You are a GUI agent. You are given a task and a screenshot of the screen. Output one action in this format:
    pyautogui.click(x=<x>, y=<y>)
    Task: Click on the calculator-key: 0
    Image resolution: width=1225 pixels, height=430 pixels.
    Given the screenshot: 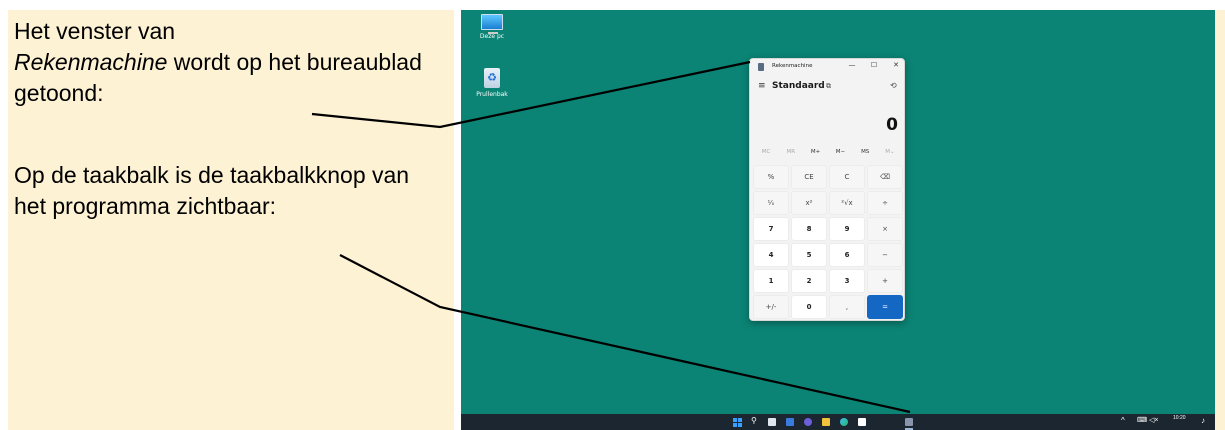 What is the action you would take?
    pyautogui.click(x=809, y=307)
    